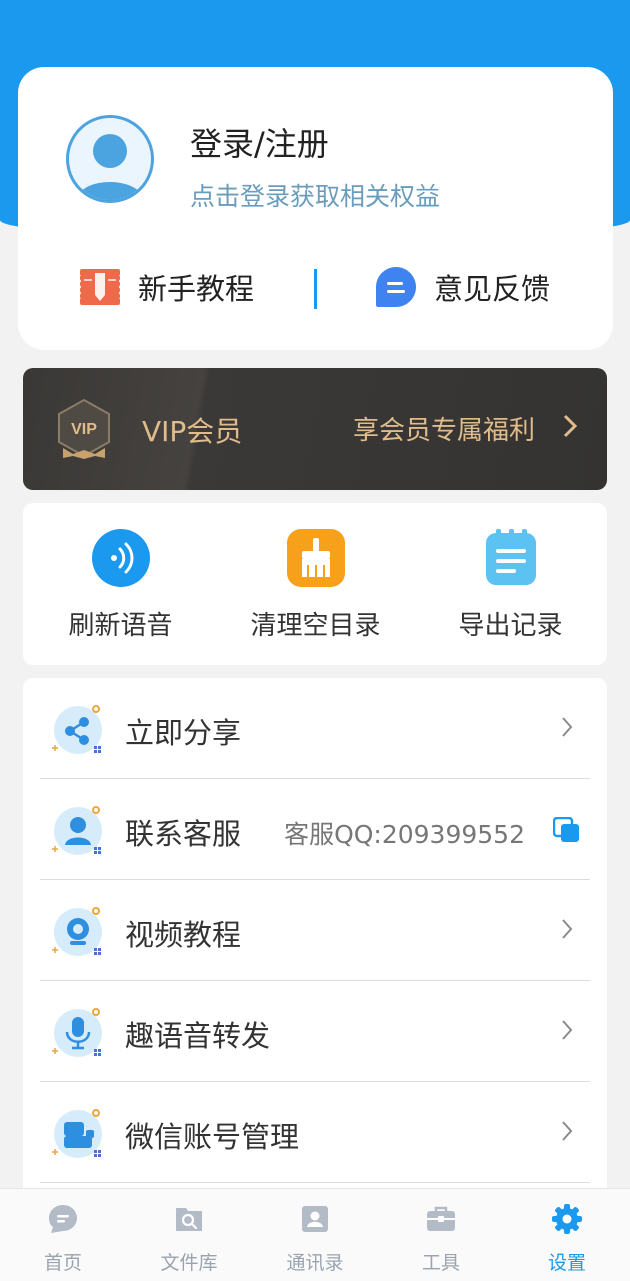  I want to click on menu-item-voice-forward: 趣语音转发, so click(315, 1031).